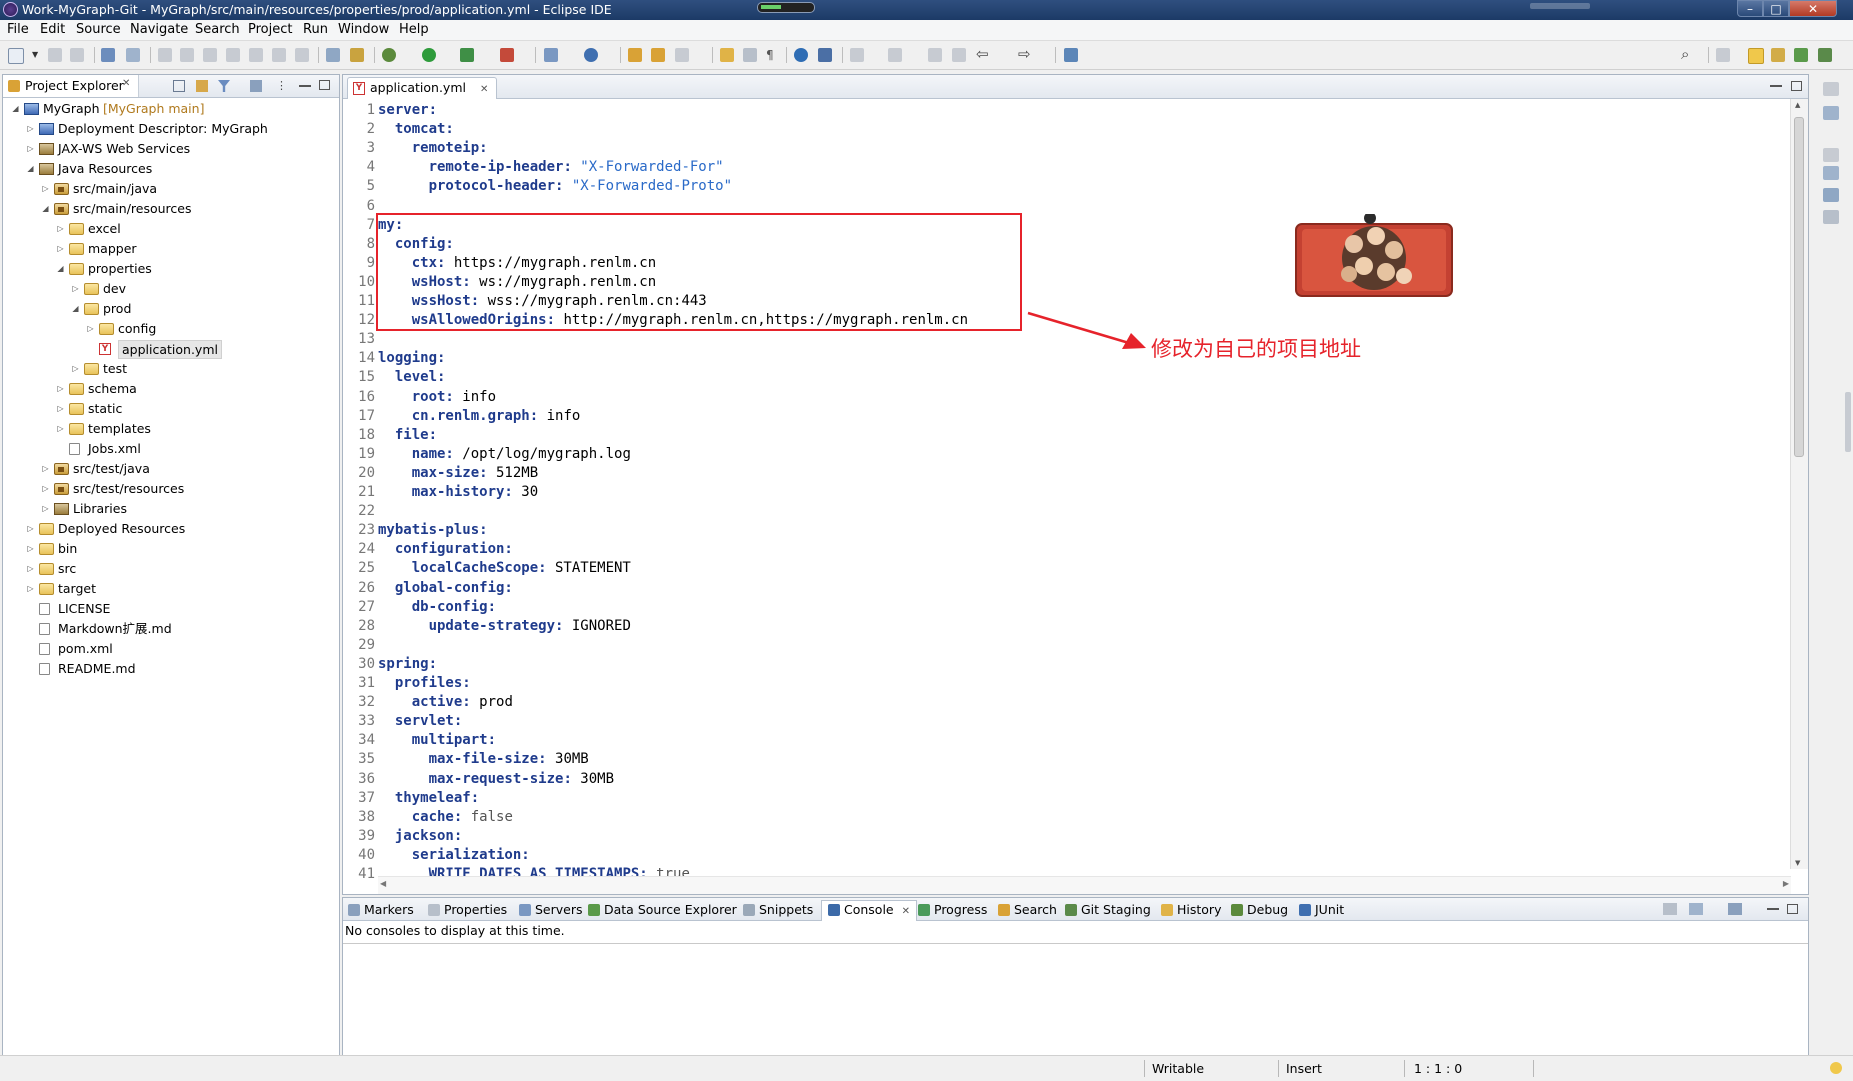 This screenshot has width=1853, height=1081. Describe the element at coordinates (484, 89) in the screenshot. I see `close-tab-icon: ✕` at that location.